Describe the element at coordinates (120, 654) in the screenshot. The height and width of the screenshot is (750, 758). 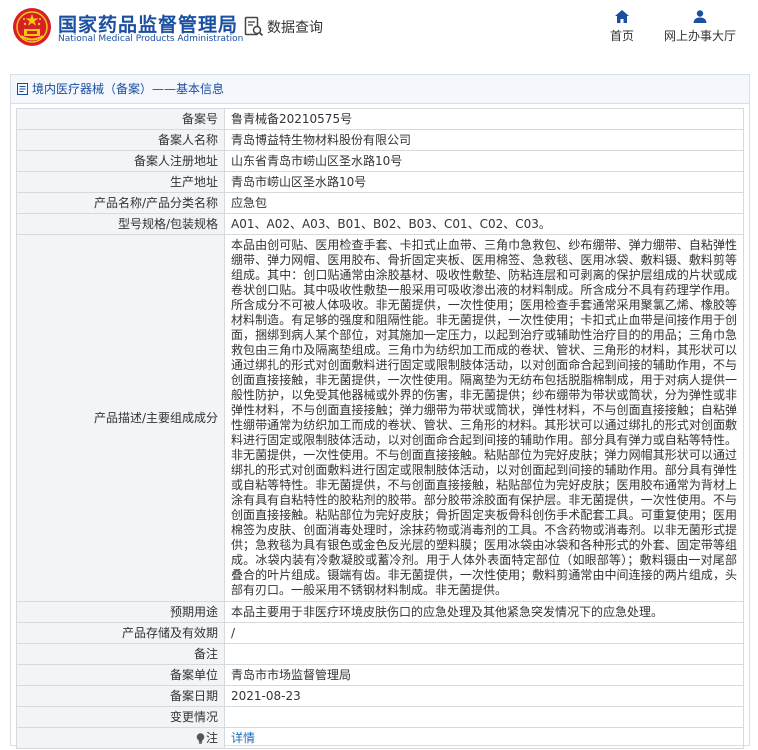
I see `field-label-remarks: 备注` at that location.